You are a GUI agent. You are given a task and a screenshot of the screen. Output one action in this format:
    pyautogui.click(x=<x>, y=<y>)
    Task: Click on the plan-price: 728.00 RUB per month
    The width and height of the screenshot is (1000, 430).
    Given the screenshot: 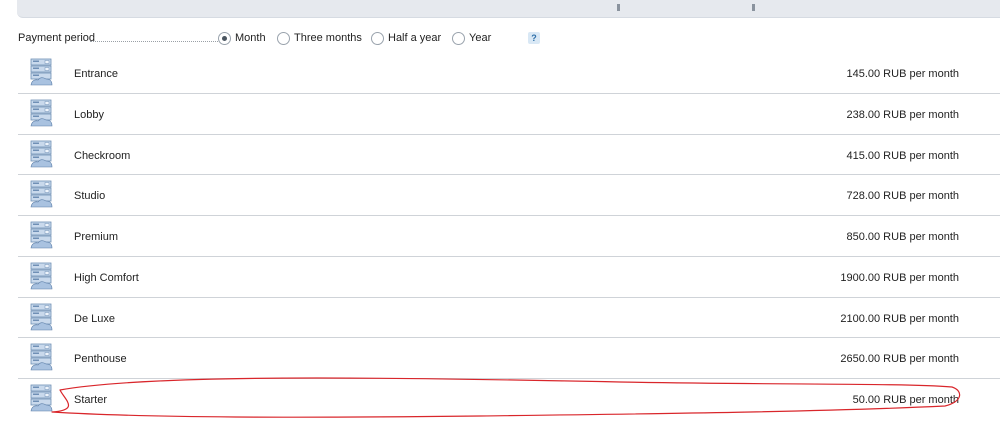 What is the action you would take?
    pyautogui.click(x=902, y=196)
    